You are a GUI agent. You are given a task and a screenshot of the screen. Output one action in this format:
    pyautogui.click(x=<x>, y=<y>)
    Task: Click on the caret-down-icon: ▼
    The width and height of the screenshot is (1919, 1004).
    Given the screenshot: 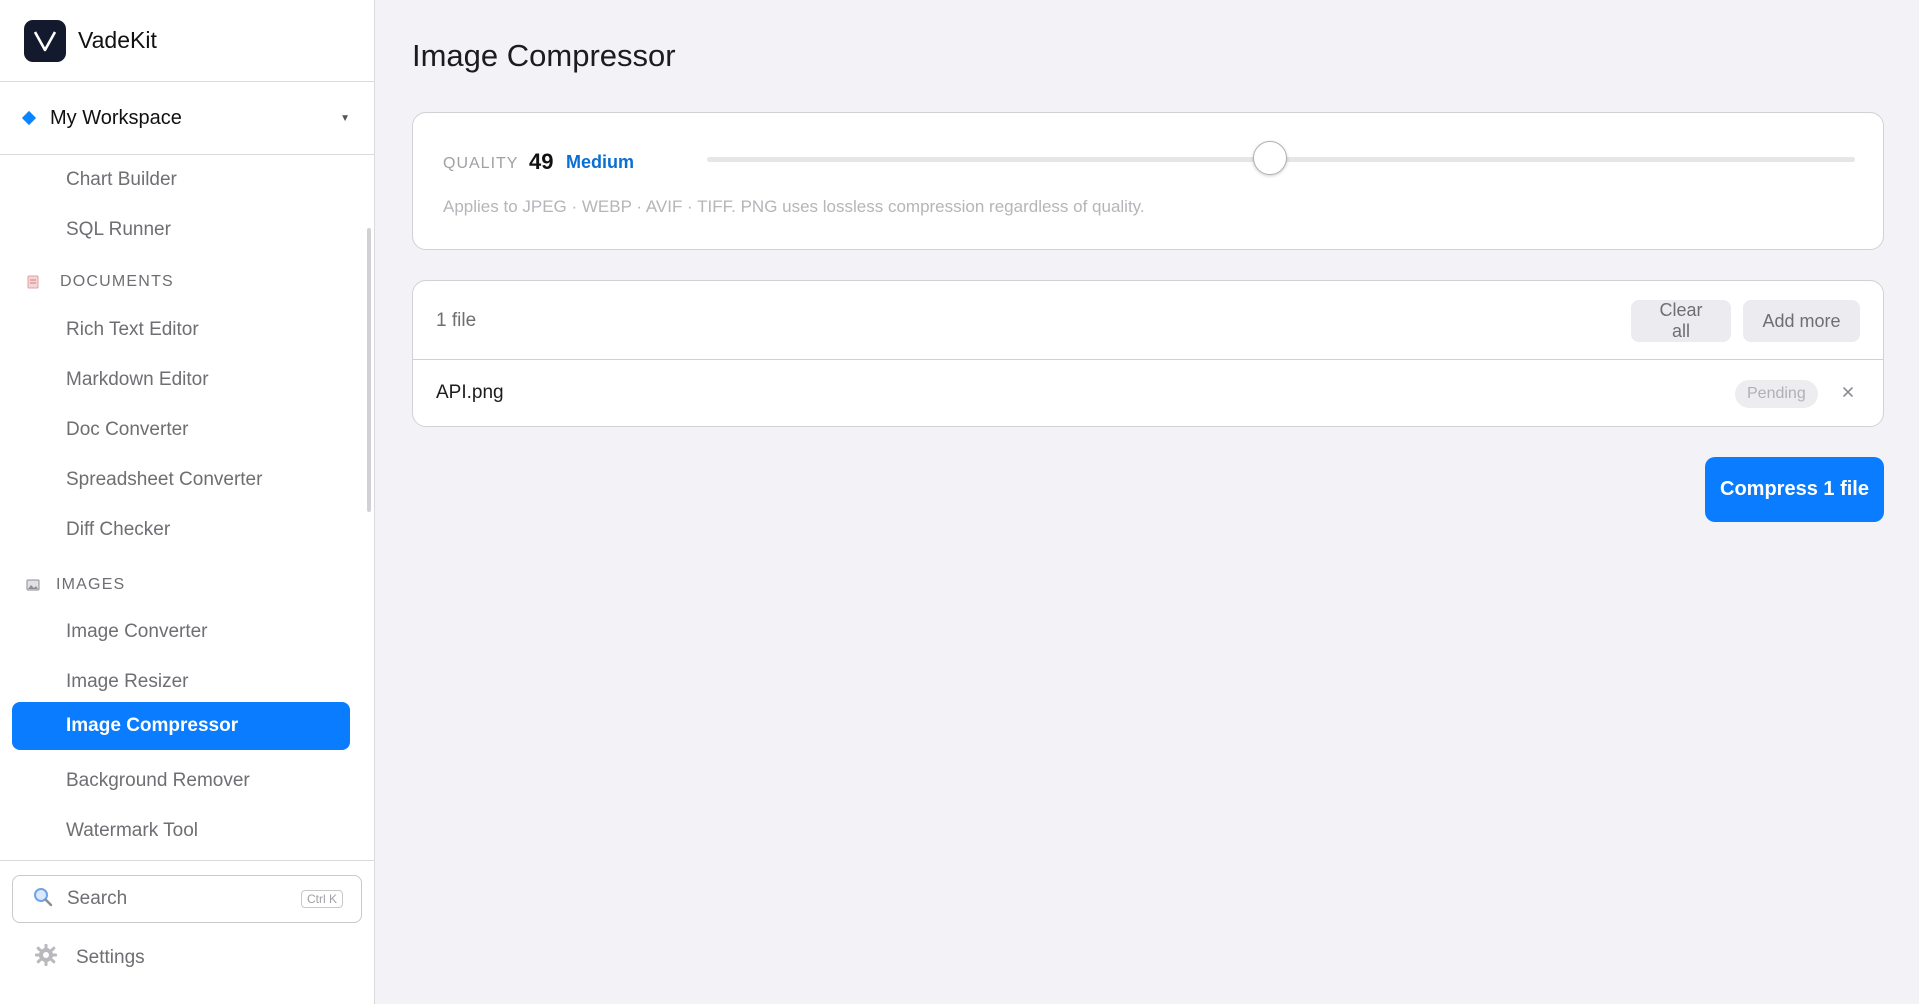 What is the action you would take?
    pyautogui.click(x=345, y=118)
    